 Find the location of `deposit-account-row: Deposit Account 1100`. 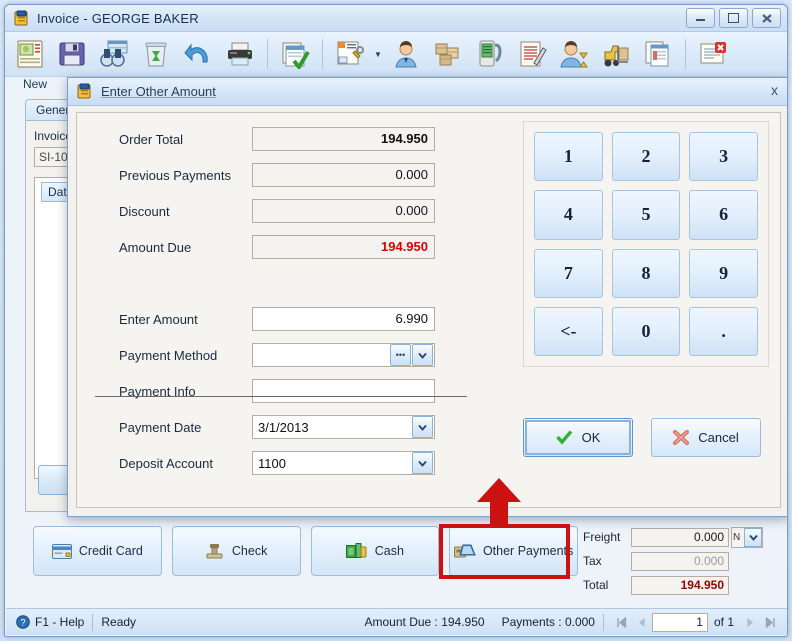

deposit-account-row: Deposit Account 1100 is located at coordinates (287, 463).